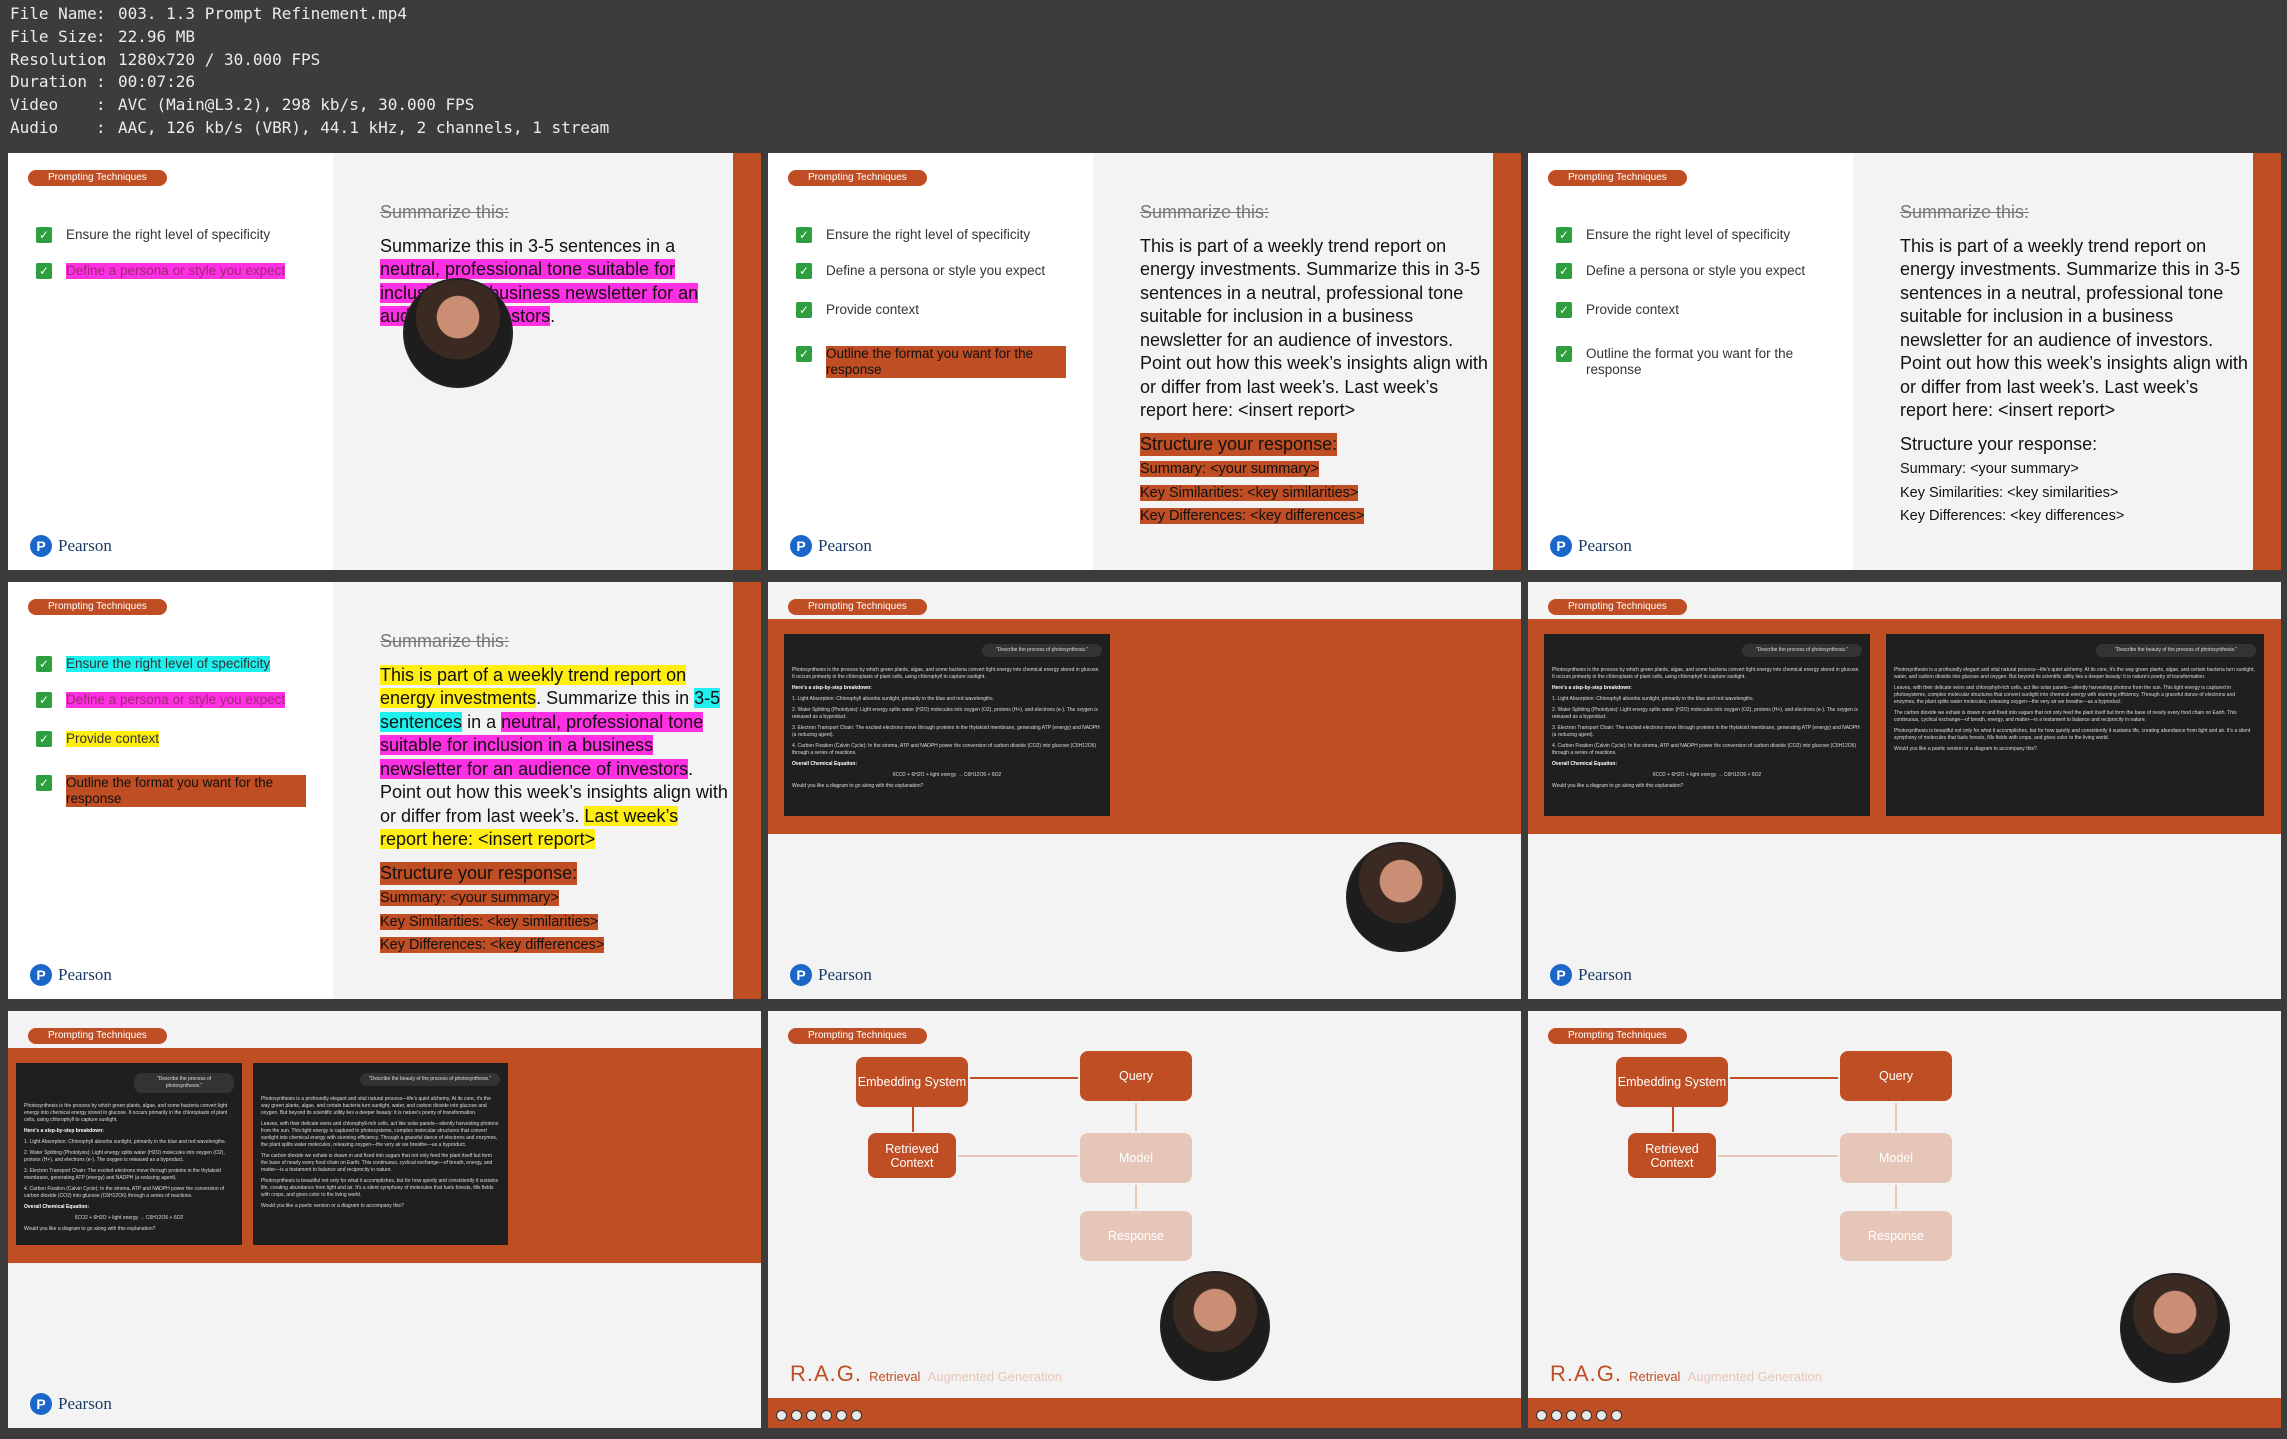 The width and height of the screenshot is (2287, 1439). Describe the element at coordinates (103, 82) in the screenshot. I see `info-row: Duration:00:07:26` at that location.